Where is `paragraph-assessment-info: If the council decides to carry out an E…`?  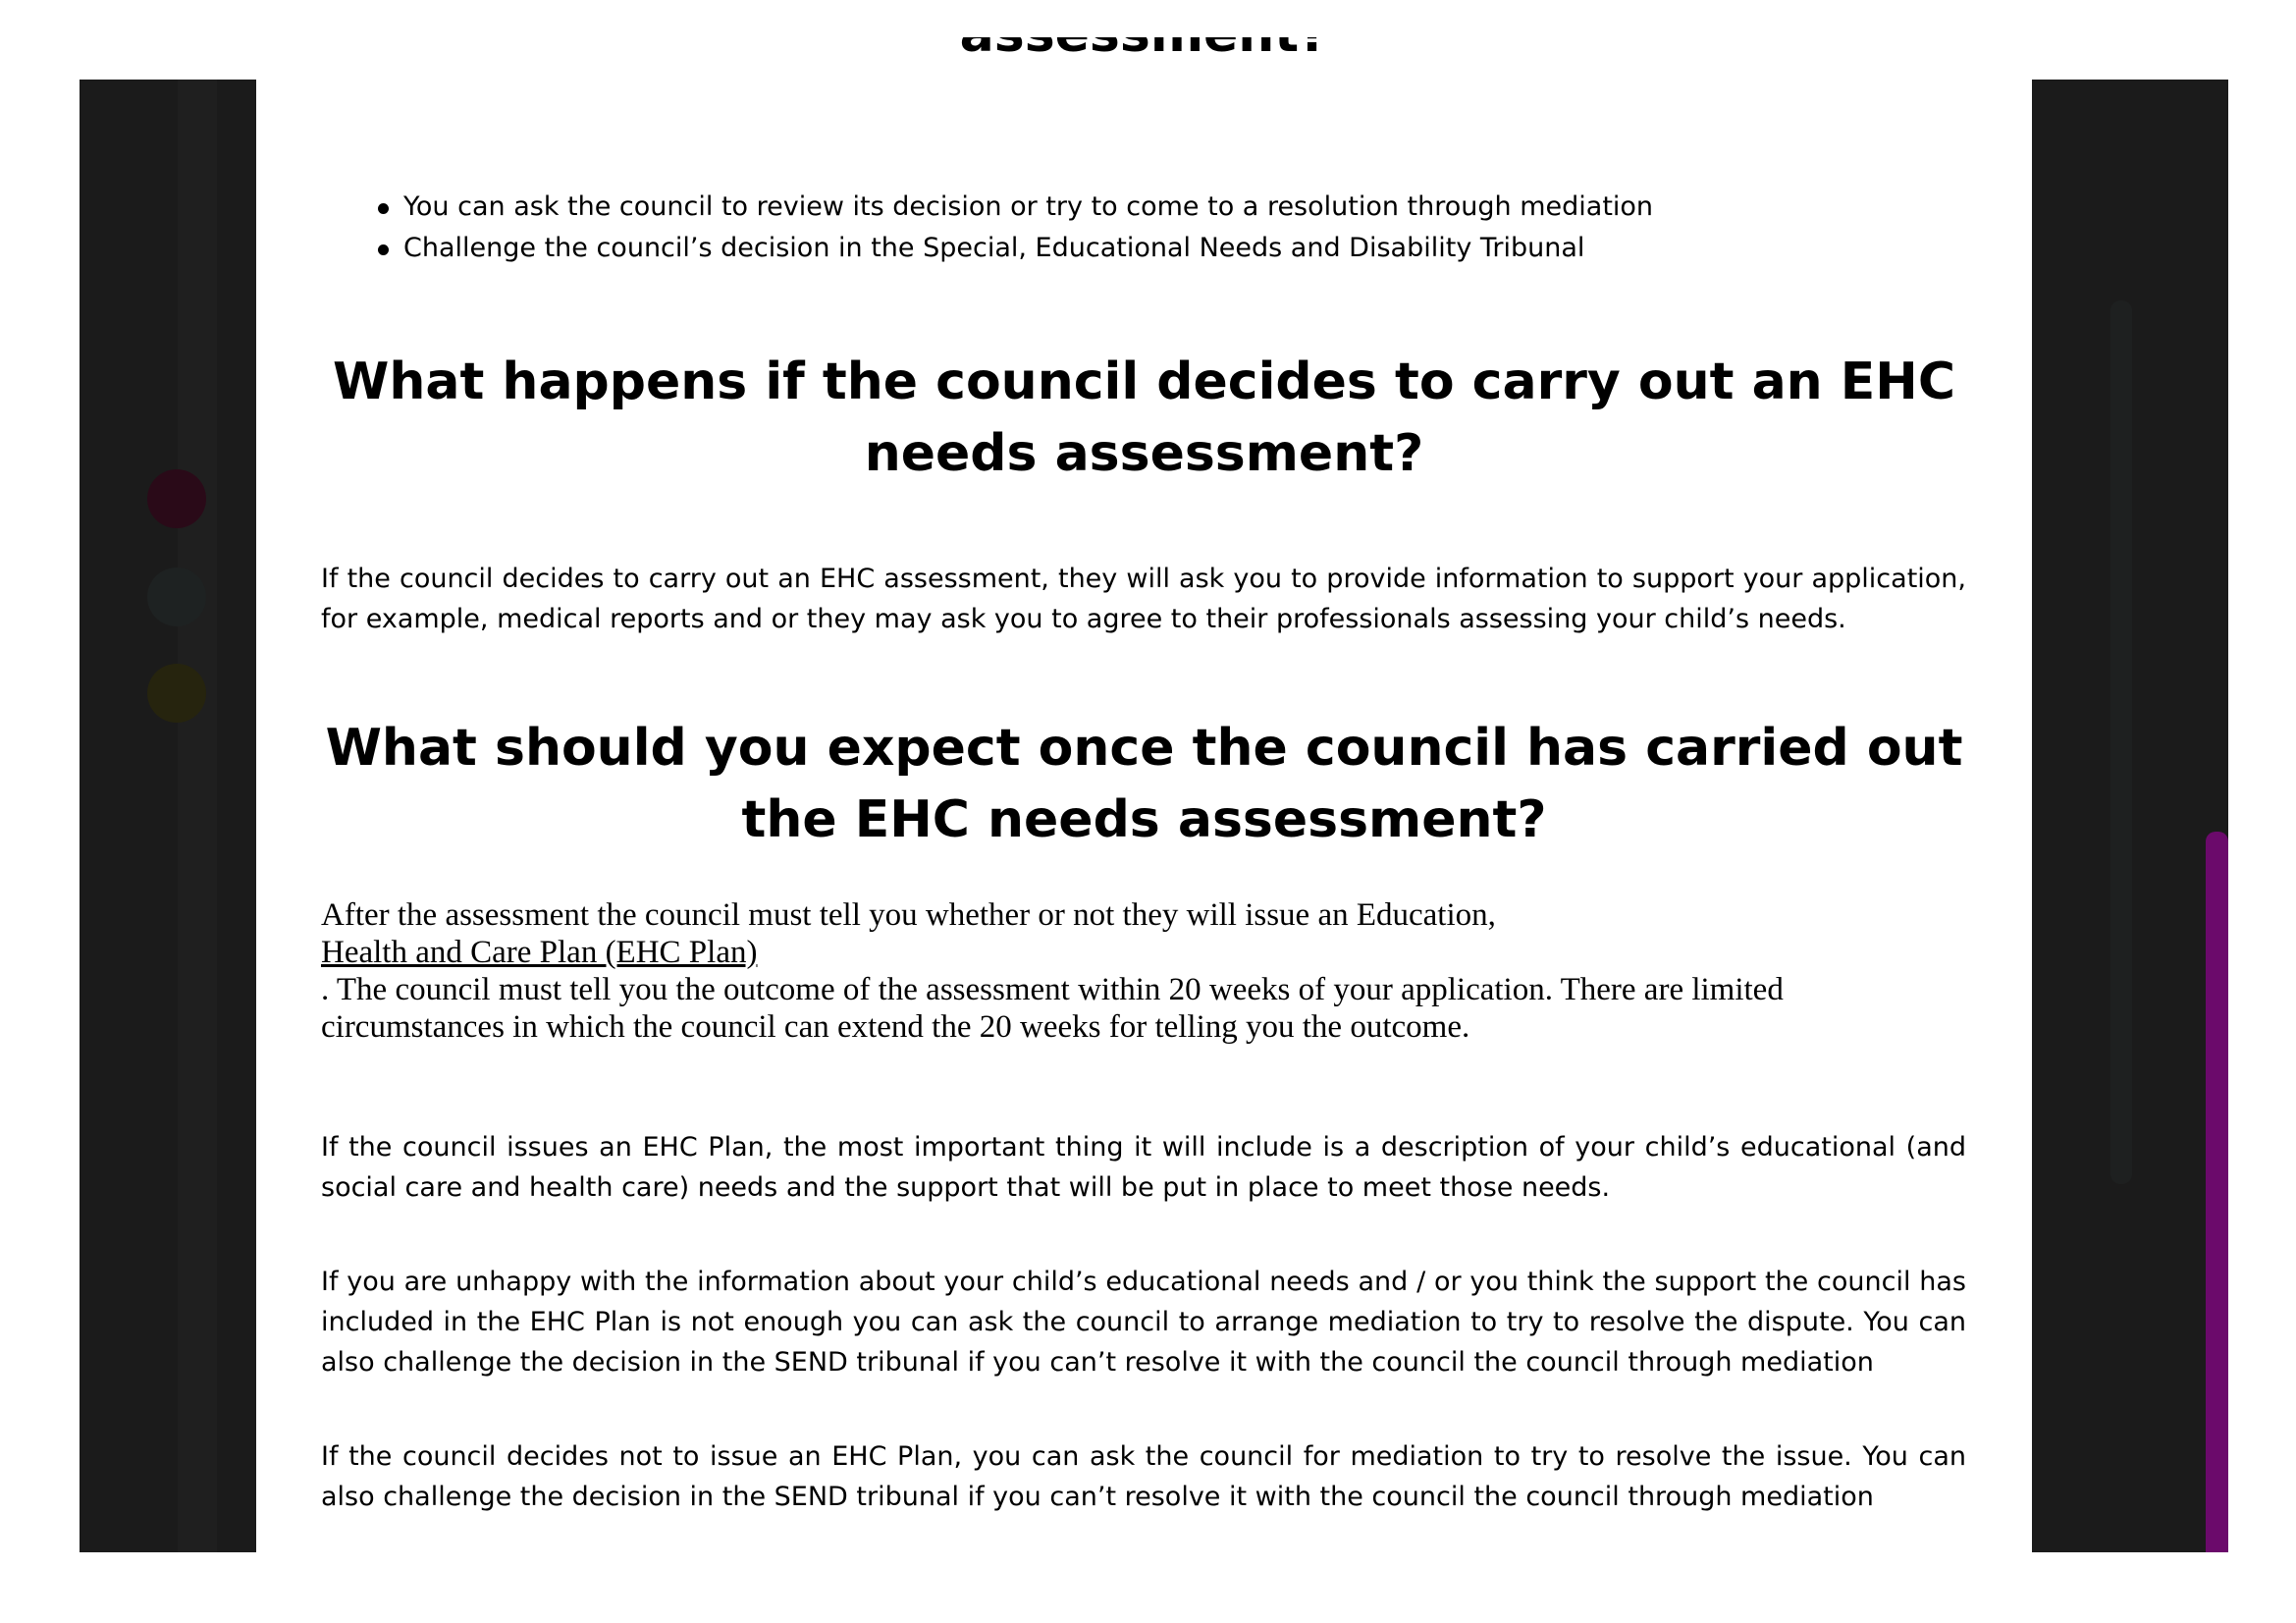 paragraph-assessment-info: If the council decides to carry out an E… is located at coordinates (1143, 599).